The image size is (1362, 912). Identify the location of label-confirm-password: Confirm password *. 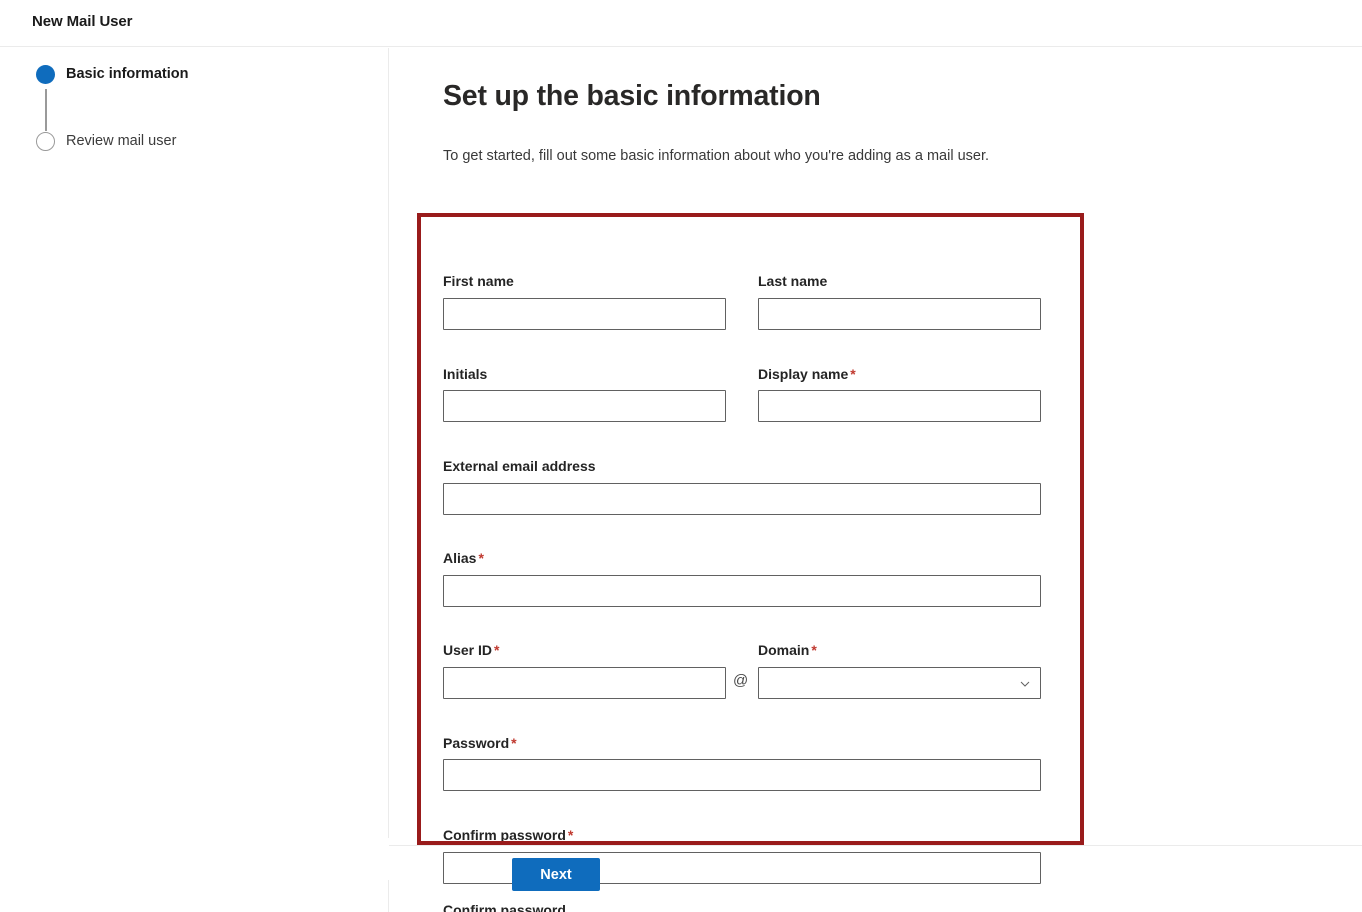
(508, 835).